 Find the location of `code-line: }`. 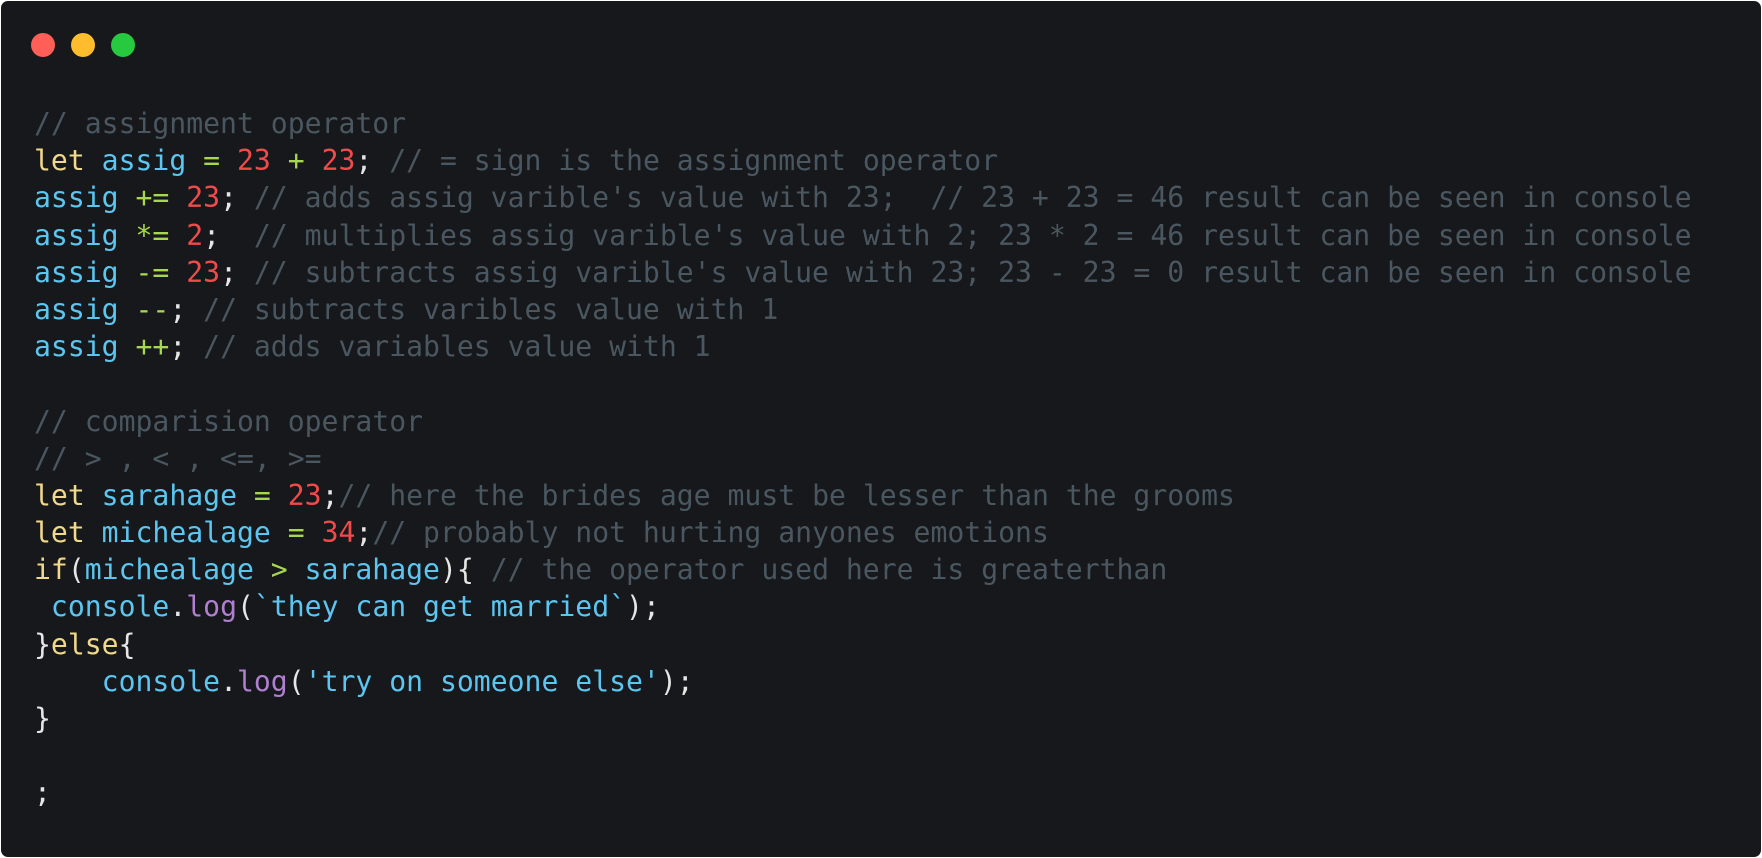

code-line: } is located at coordinates (863, 718).